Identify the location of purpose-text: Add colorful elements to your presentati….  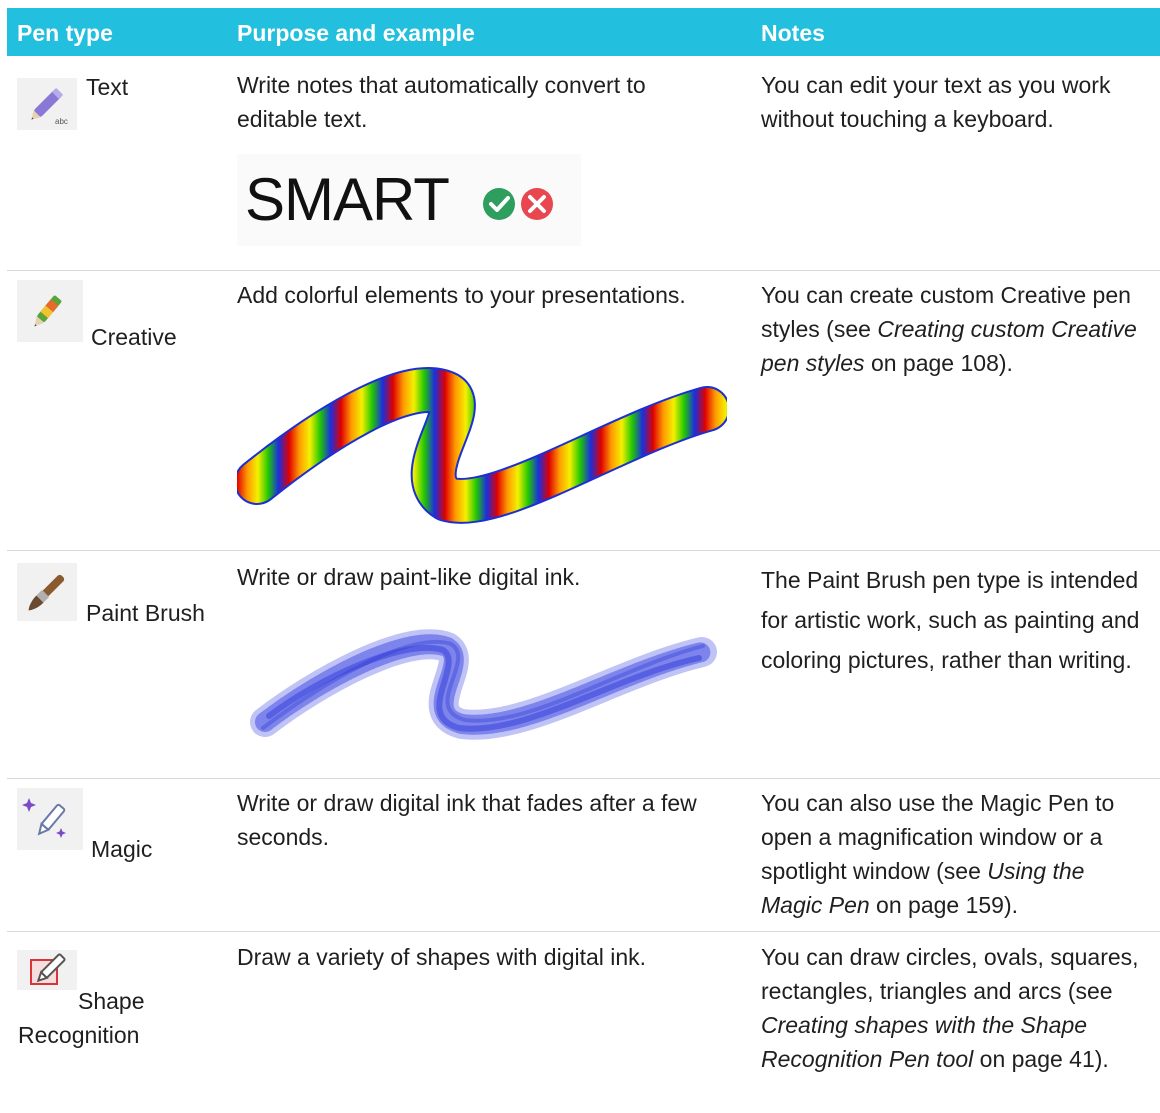
(461, 295).